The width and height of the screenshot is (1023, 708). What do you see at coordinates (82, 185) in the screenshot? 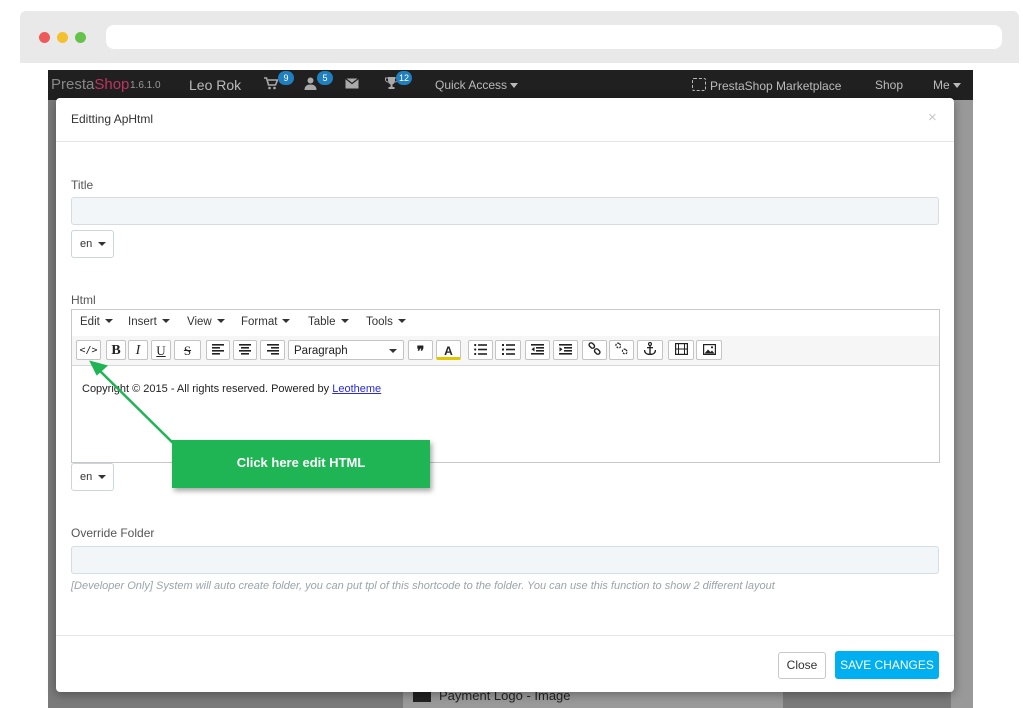
I see `title-label: Title` at bounding box center [82, 185].